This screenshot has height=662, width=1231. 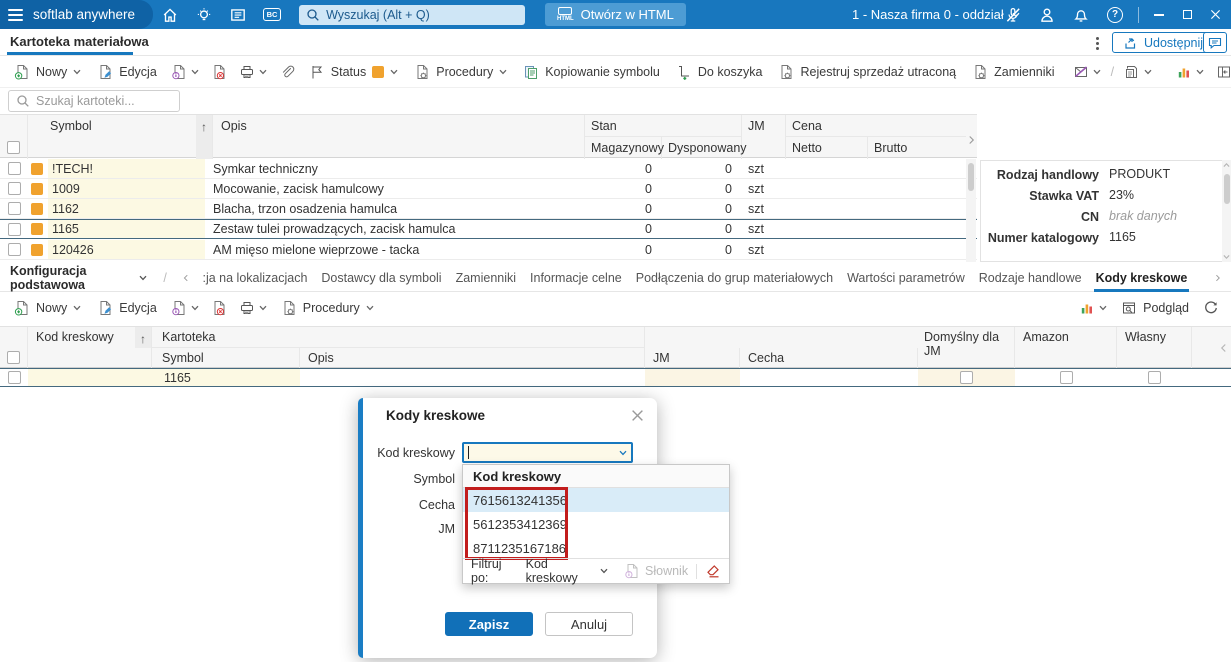 What do you see at coordinates (596, 524) in the screenshot?
I see `dropdown-option: 5612353412369` at bounding box center [596, 524].